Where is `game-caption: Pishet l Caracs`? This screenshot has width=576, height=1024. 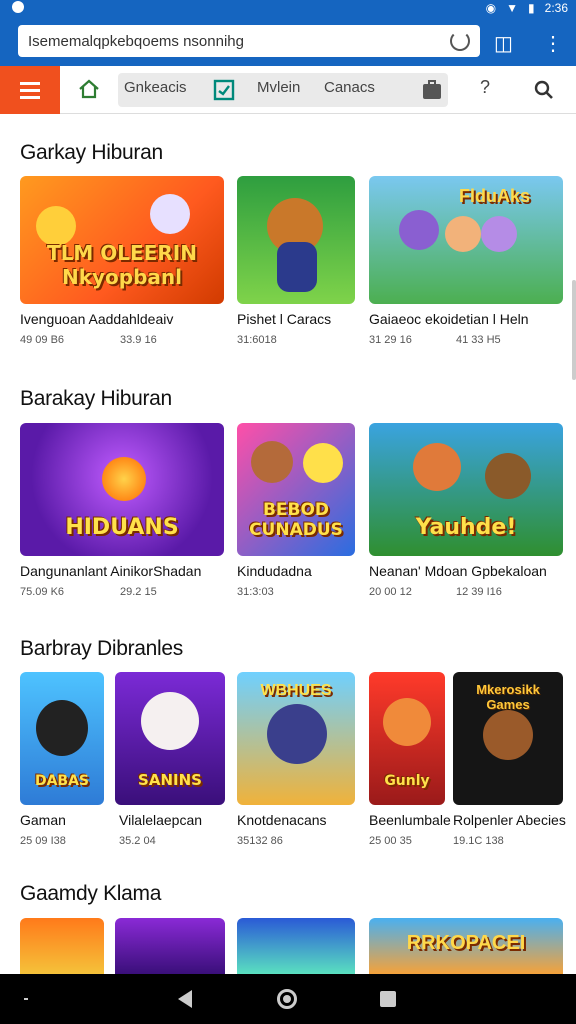 game-caption: Pishet l Caracs is located at coordinates (284, 319).